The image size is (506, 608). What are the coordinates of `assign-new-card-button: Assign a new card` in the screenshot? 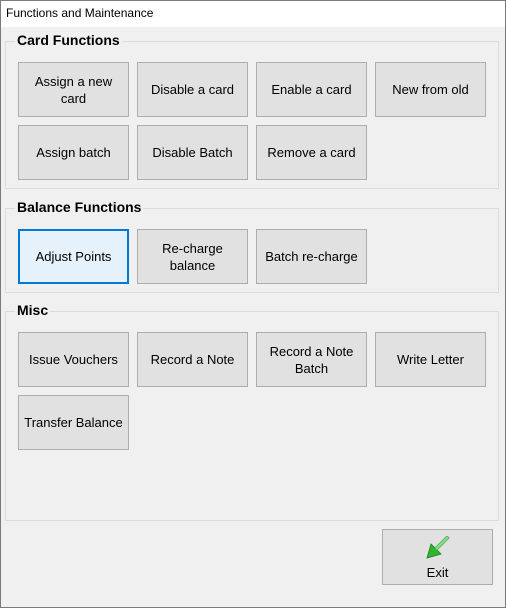 It's located at (73, 89).